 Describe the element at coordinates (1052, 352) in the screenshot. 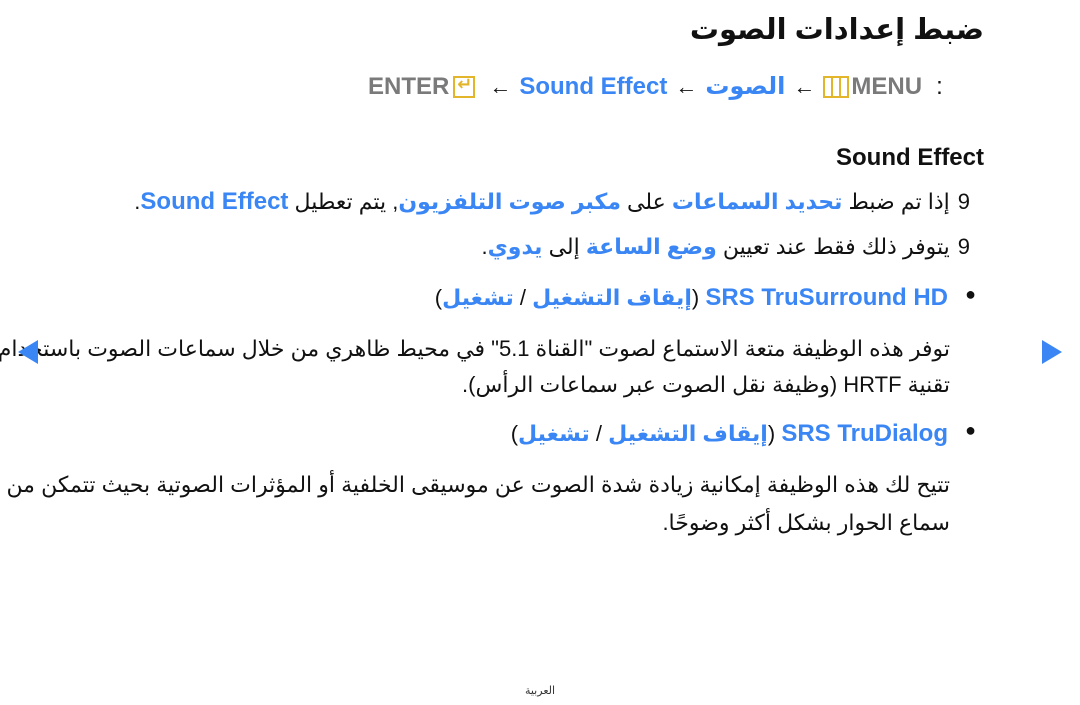

I see `triangle-right-icon` at that location.